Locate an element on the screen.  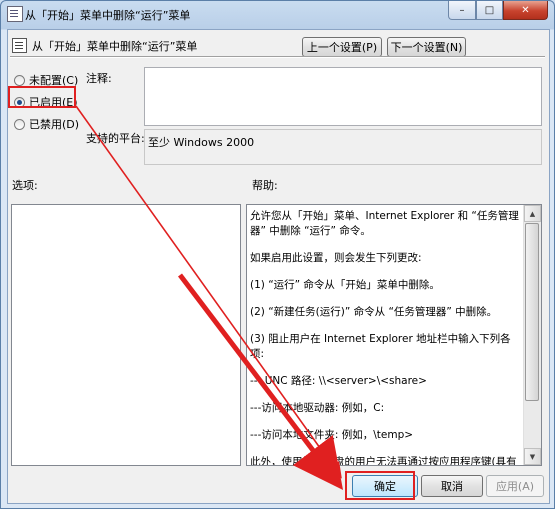
platform-value: 至少 Windows 2000 is located at coordinates (201, 142).